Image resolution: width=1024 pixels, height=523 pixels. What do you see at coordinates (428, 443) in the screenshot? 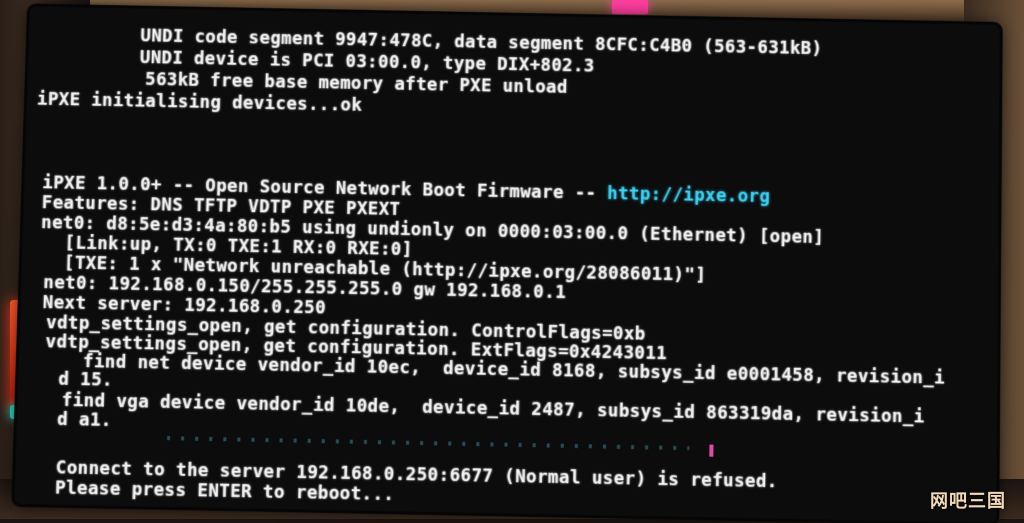
I see `screen-artifact-line` at bounding box center [428, 443].